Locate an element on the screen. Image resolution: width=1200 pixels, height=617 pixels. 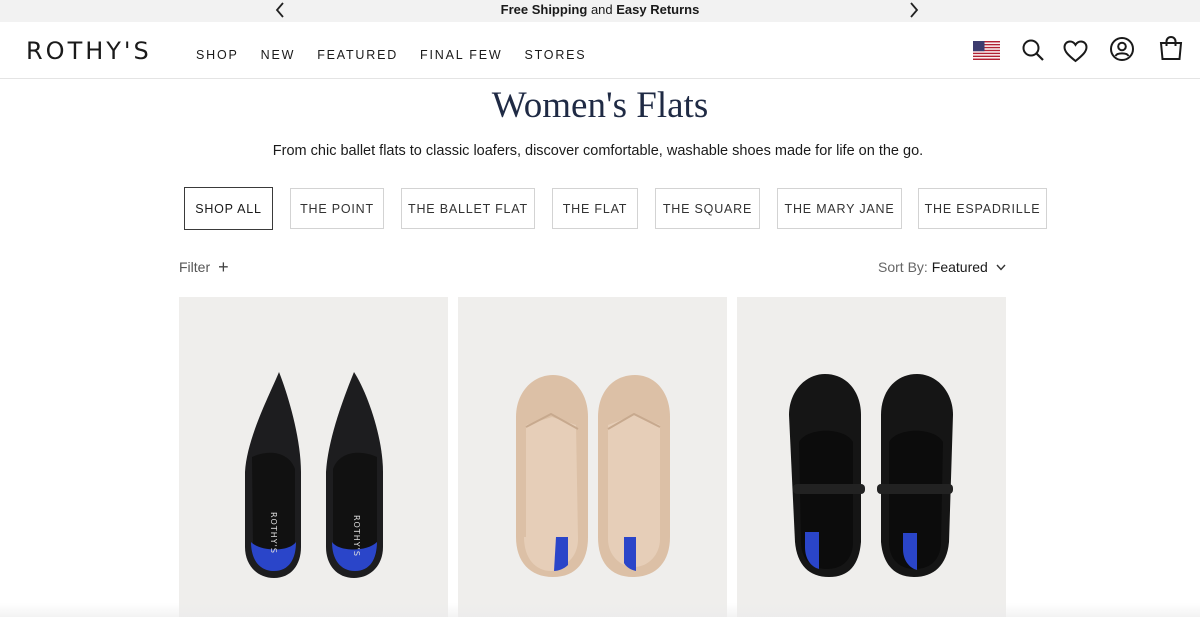
nav-featured: FEATURED is located at coordinates (357, 55).